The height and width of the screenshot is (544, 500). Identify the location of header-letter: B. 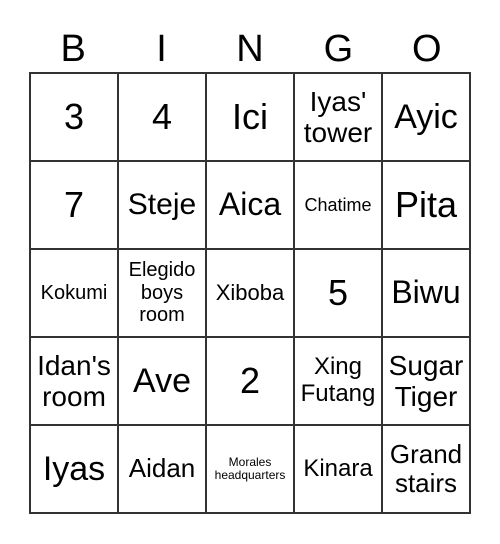
(73, 49).